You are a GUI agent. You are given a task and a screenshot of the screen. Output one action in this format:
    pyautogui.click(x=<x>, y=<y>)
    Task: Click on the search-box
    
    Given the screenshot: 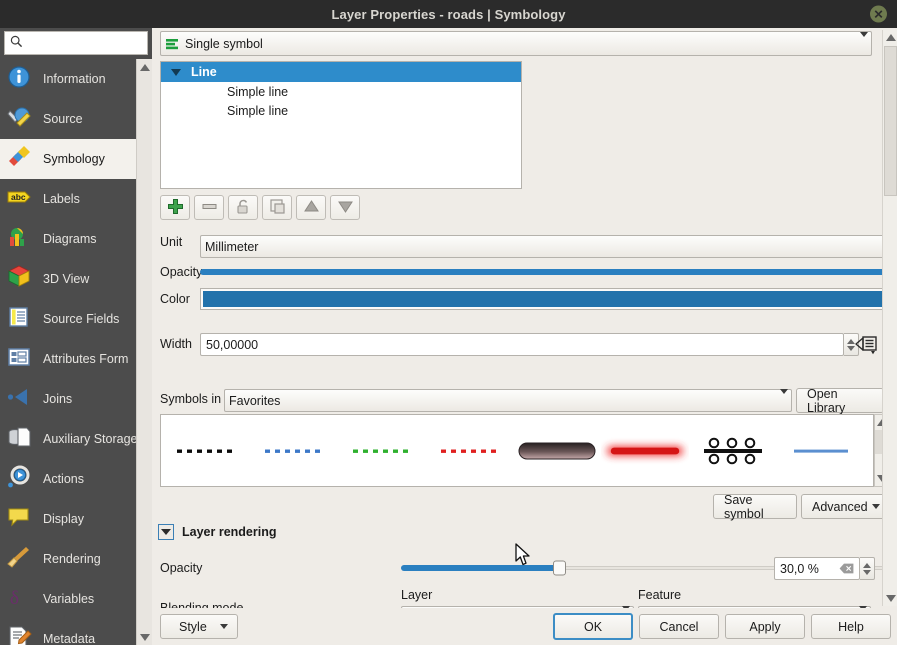 What is the action you would take?
    pyautogui.click(x=93, y=43)
    